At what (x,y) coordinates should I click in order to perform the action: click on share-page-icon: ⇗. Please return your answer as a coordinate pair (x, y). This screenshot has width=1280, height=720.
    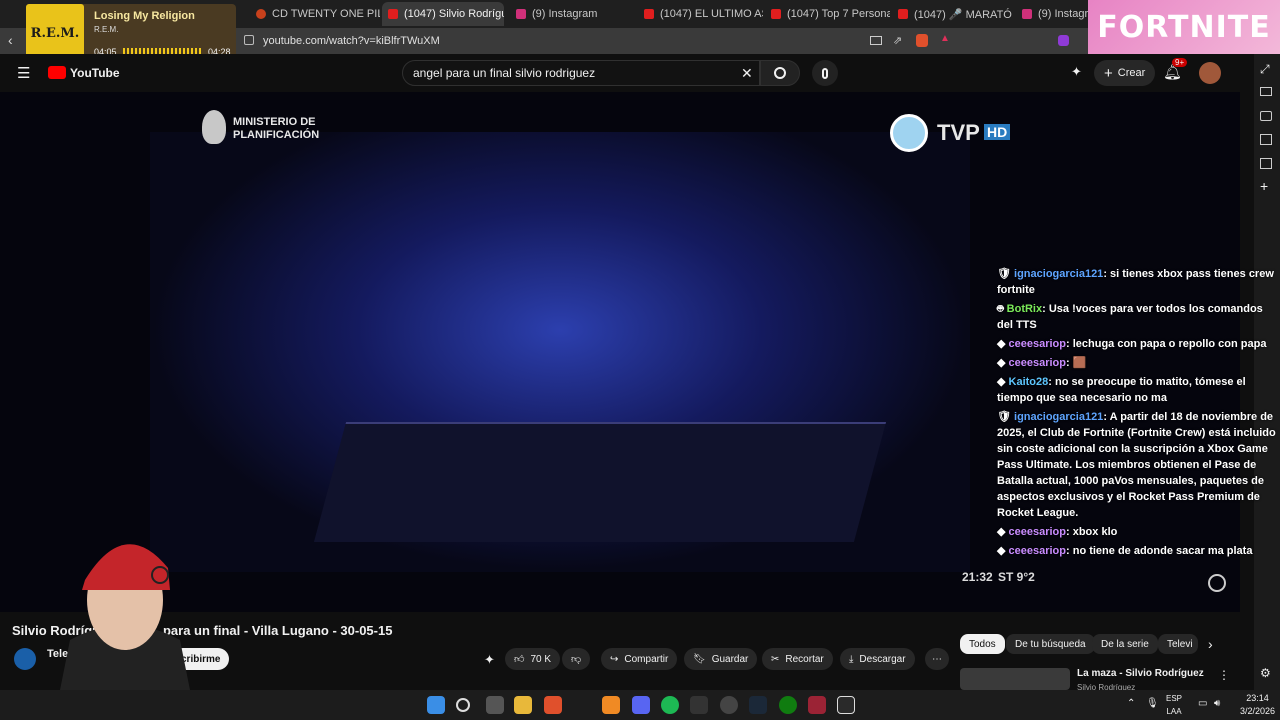
    Looking at the image, I should click on (897, 40).